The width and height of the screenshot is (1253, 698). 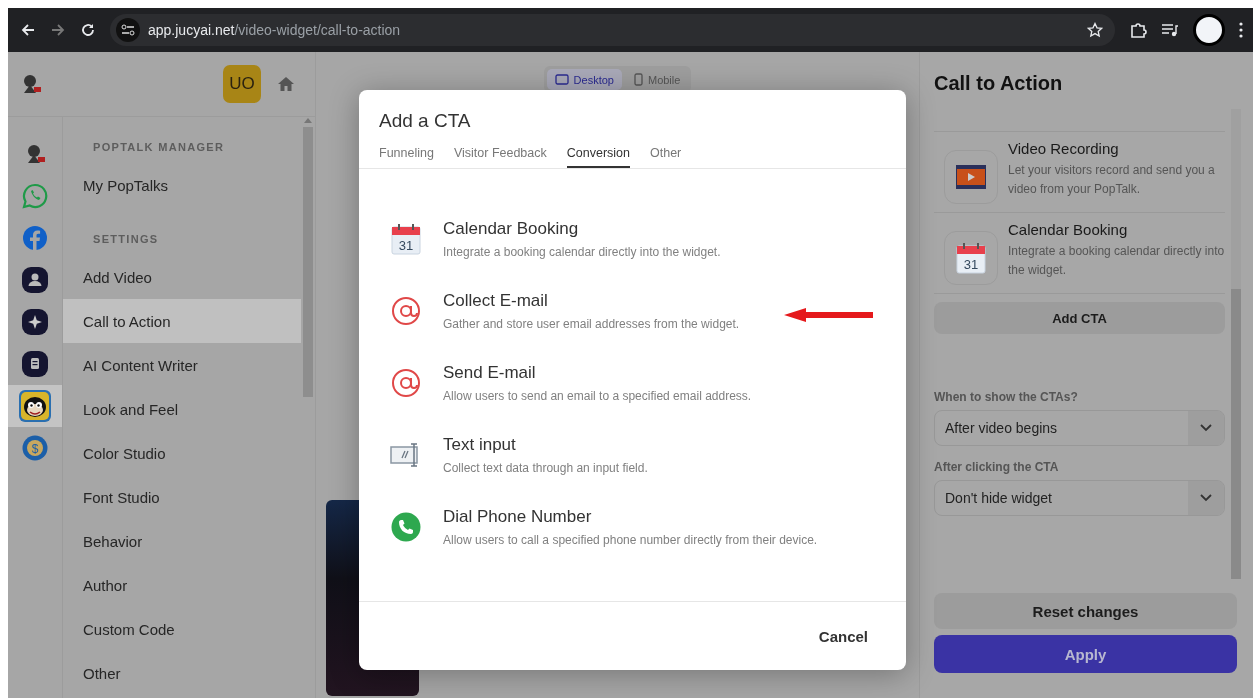 What do you see at coordinates (182, 365) in the screenshot?
I see `sidebar-item: AI Content Writer` at bounding box center [182, 365].